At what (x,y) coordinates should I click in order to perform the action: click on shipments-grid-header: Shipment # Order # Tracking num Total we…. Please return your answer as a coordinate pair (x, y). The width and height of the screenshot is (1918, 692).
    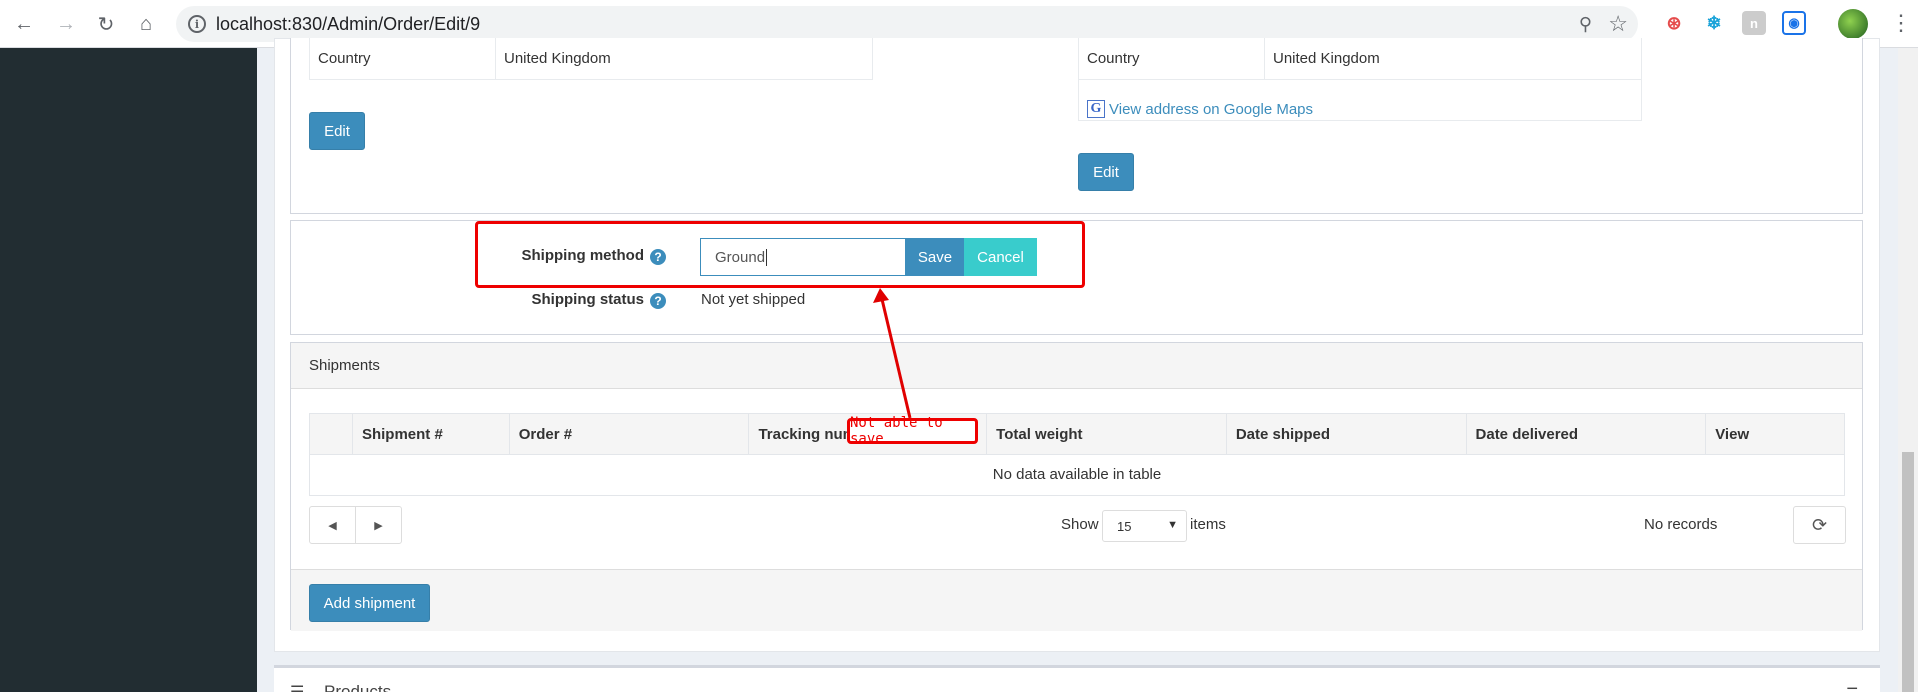
    Looking at the image, I should click on (1077, 434).